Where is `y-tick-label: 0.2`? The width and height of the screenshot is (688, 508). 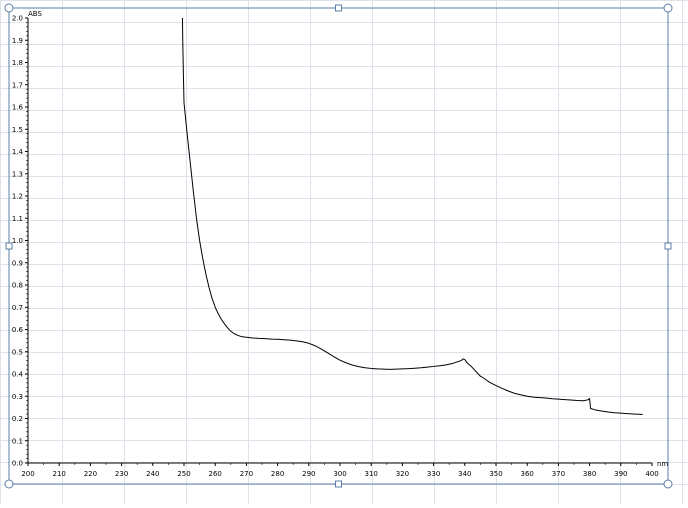 y-tick-label: 0.2 is located at coordinates (17, 419).